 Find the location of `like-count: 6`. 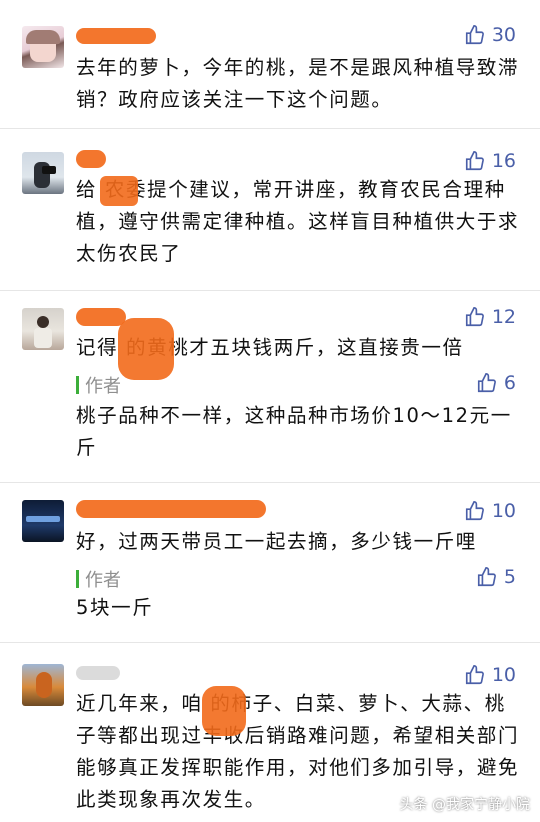

like-count: 6 is located at coordinates (509, 383).